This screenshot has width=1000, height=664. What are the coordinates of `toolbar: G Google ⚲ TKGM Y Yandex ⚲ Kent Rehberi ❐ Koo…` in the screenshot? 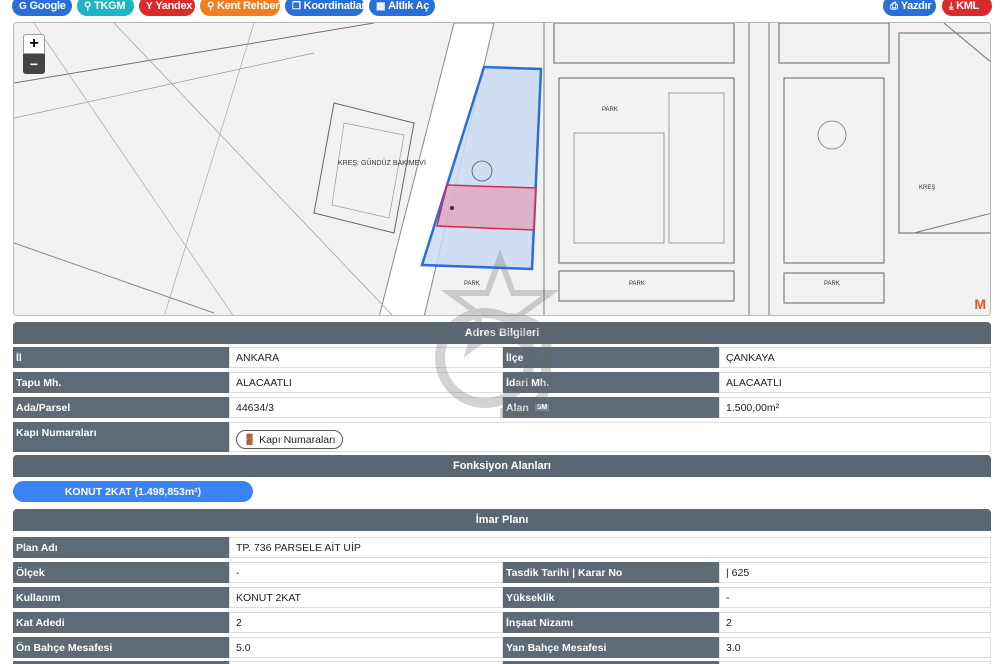 It's located at (502, 10).